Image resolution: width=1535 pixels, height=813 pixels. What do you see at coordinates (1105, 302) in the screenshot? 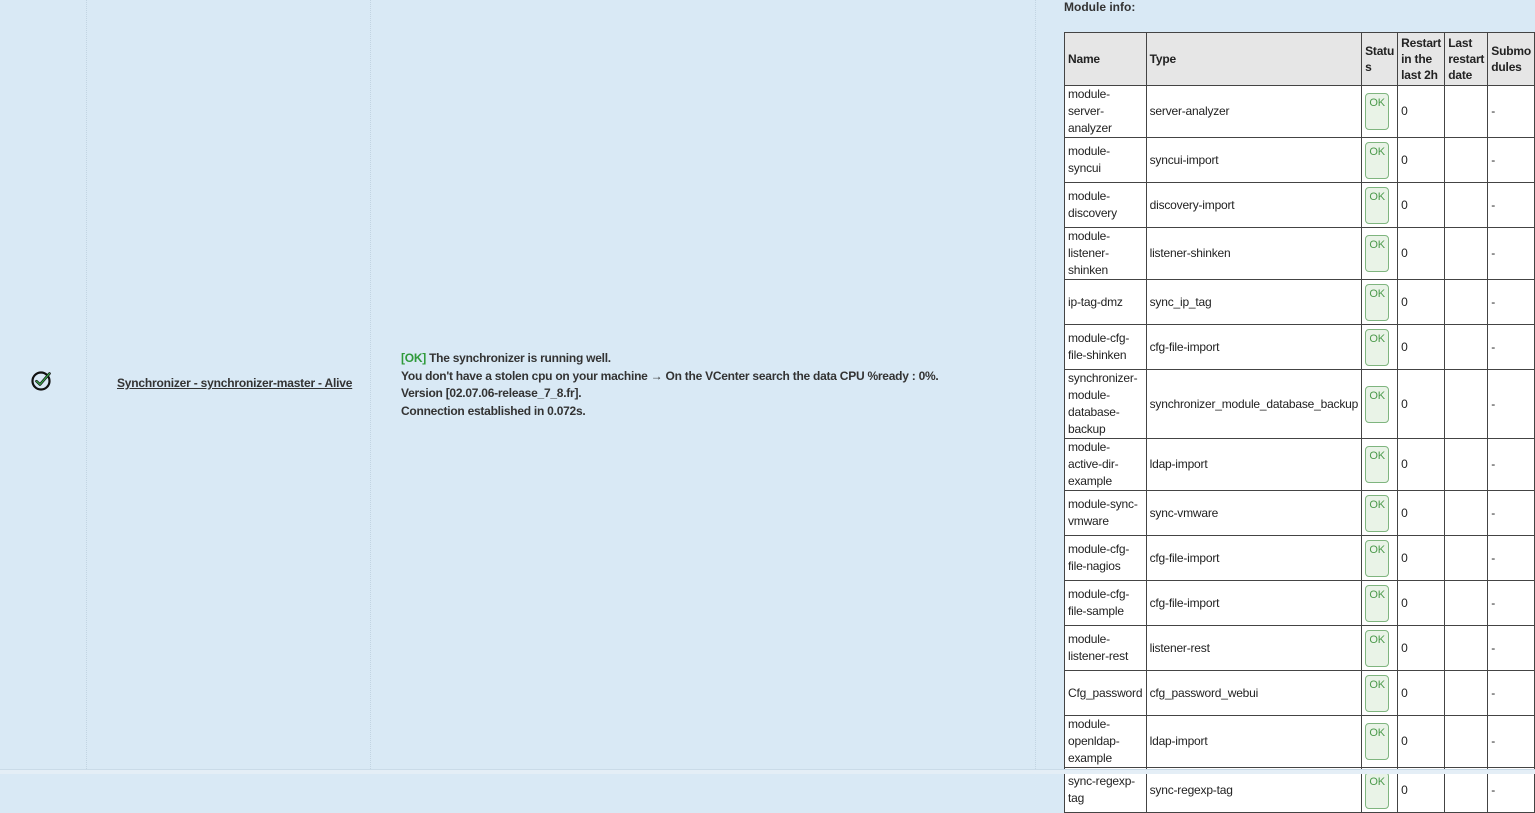
I see `module-name-cell: ip-tag-dmz` at bounding box center [1105, 302].